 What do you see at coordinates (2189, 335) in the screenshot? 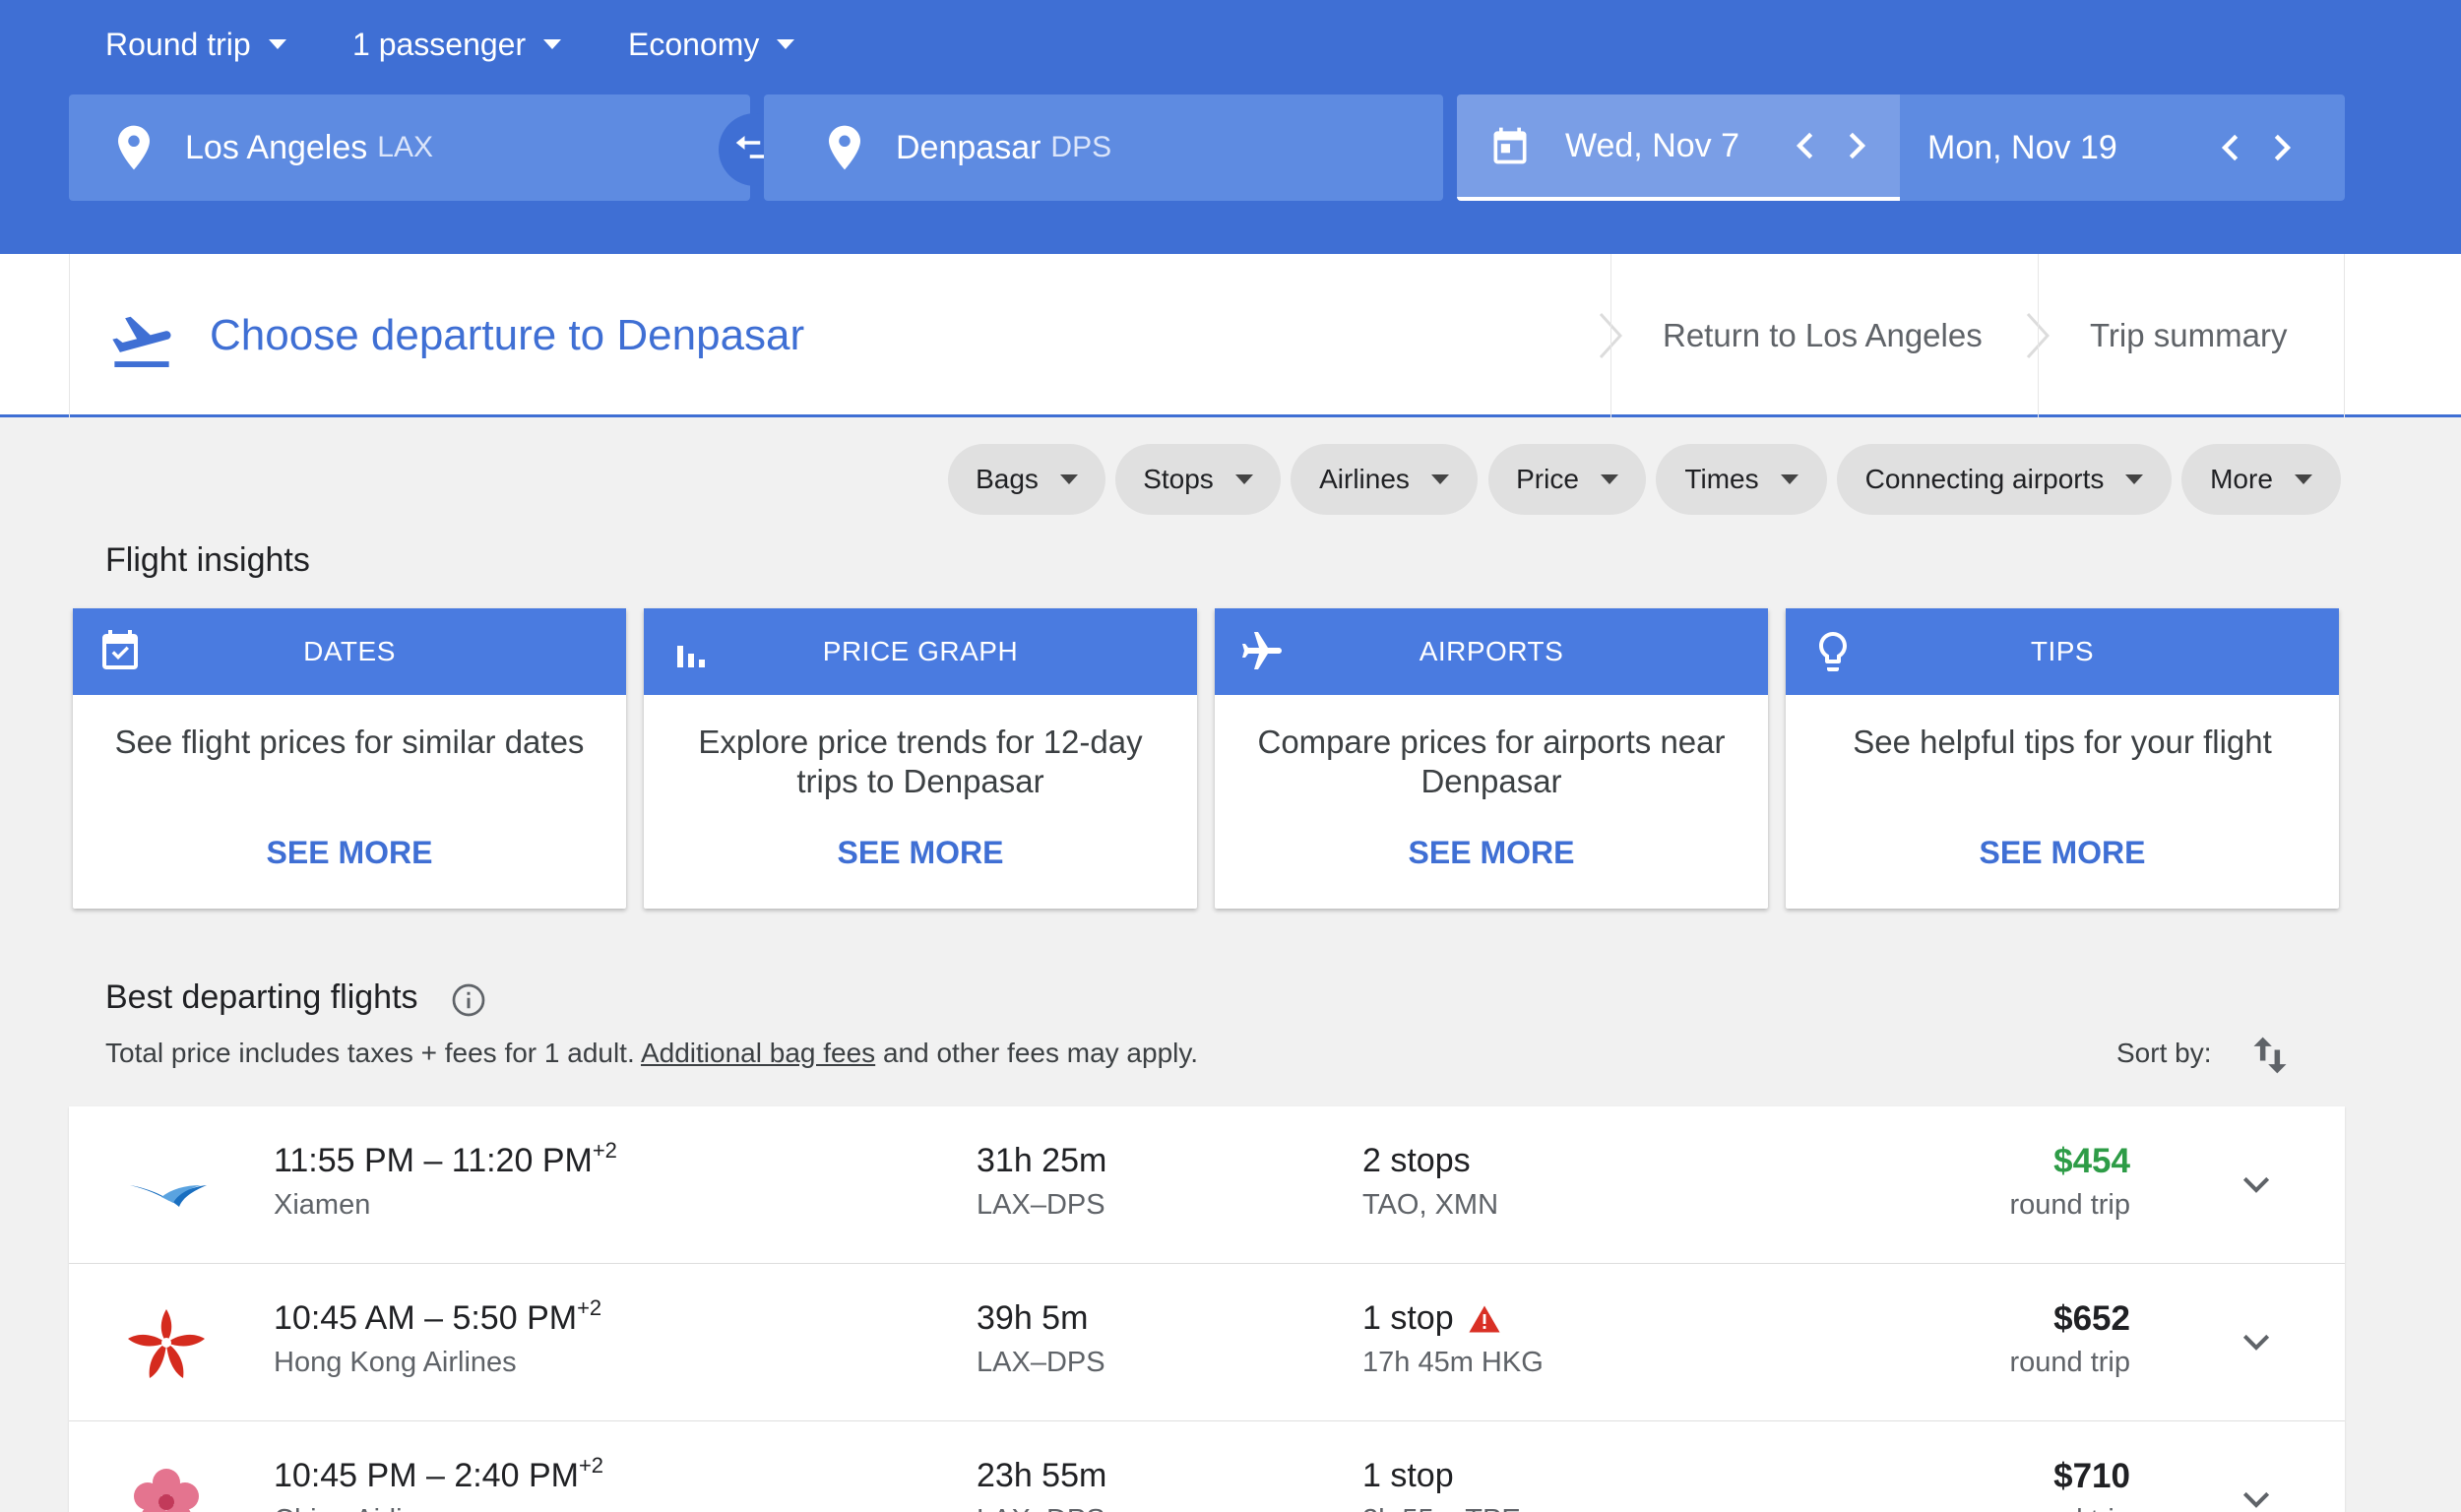
I see `step-summary-label: Trip summary` at bounding box center [2189, 335].